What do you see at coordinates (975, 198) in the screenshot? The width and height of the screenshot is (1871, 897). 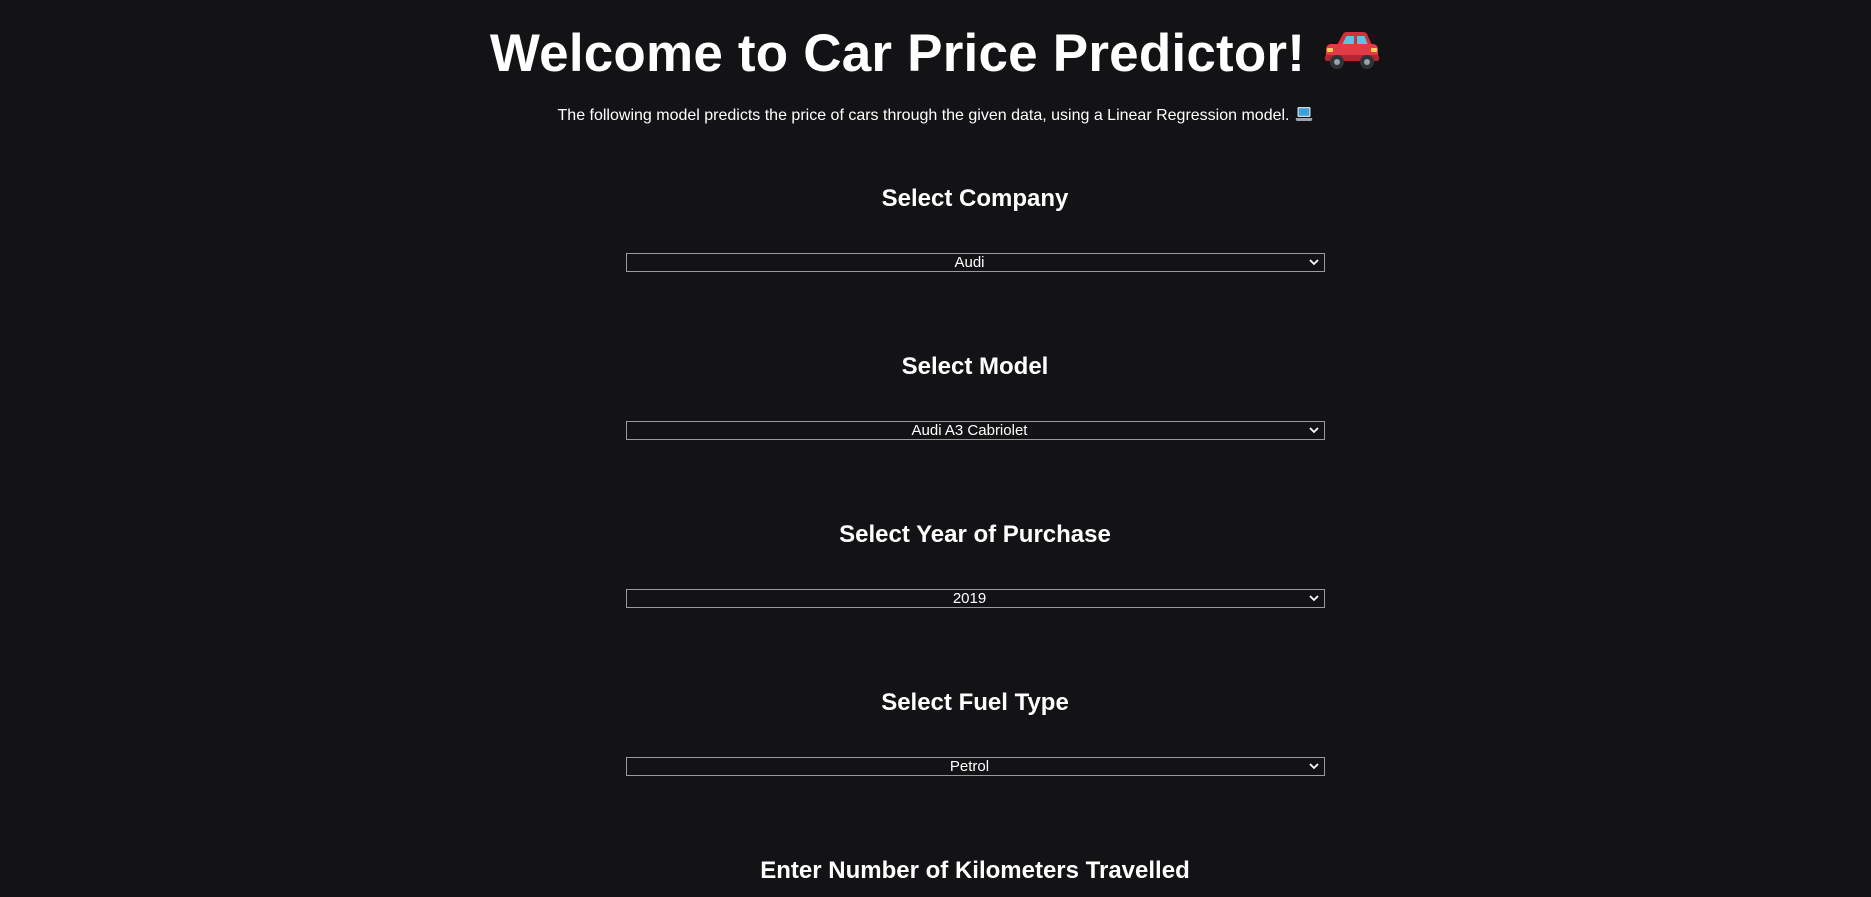 I see `company-label: Select Company` at bounding box center [975, 198].